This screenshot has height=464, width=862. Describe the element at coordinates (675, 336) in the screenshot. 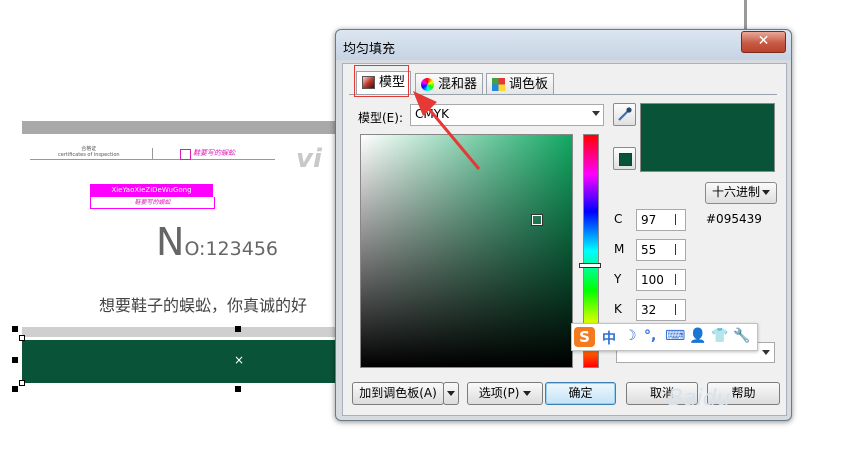

I see `keyboard-icon: ⌨` at that location.